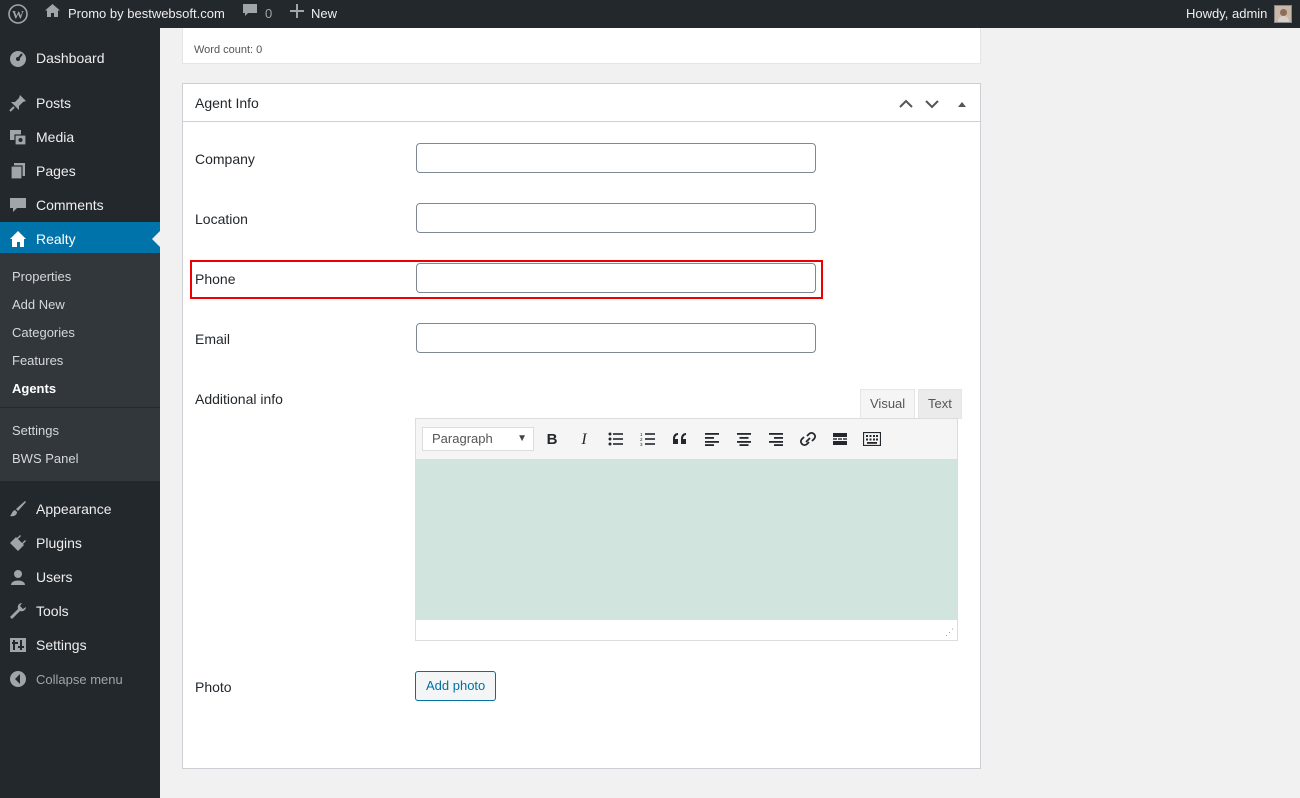 Image resolution: width=1300 pixels, height=798 pixels. Describe the element at coordinates (34, 389) in the screenshot. I see `submenu-item-agents: Agents` at that location.